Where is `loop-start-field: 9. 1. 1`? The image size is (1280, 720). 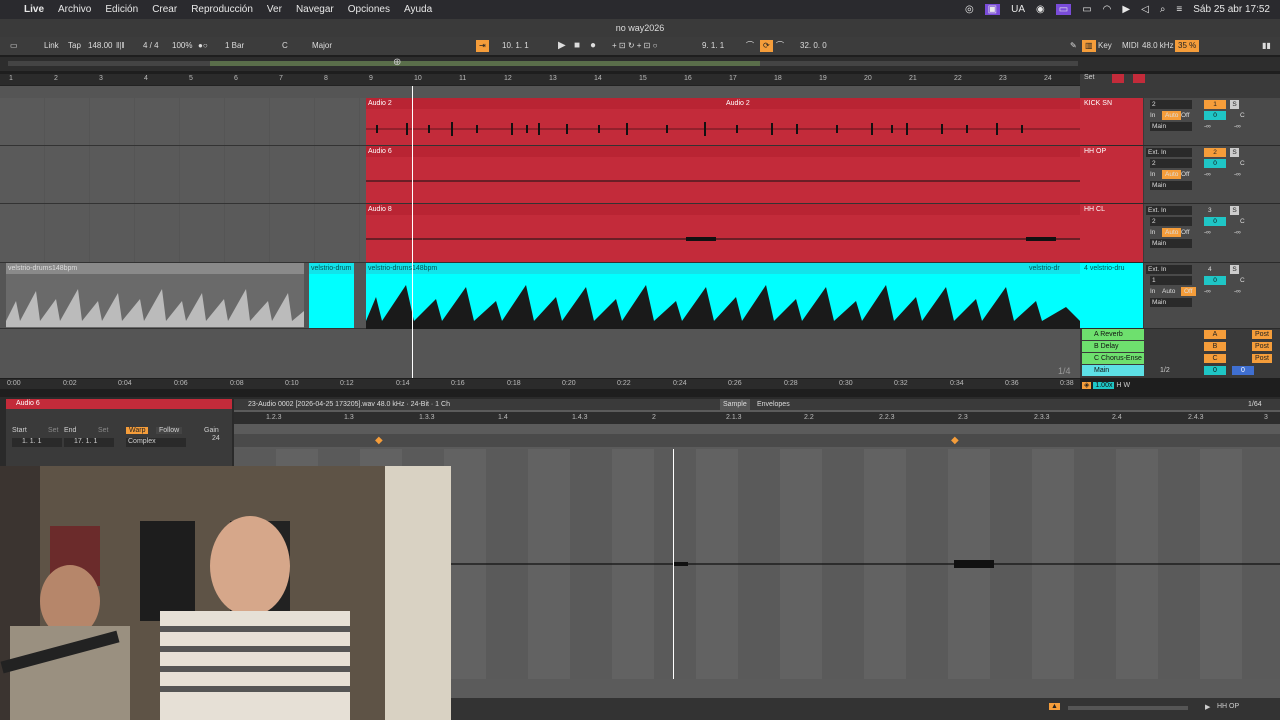
loop-start-field: 9. 1. 1 is located at coordinates (713, 46).